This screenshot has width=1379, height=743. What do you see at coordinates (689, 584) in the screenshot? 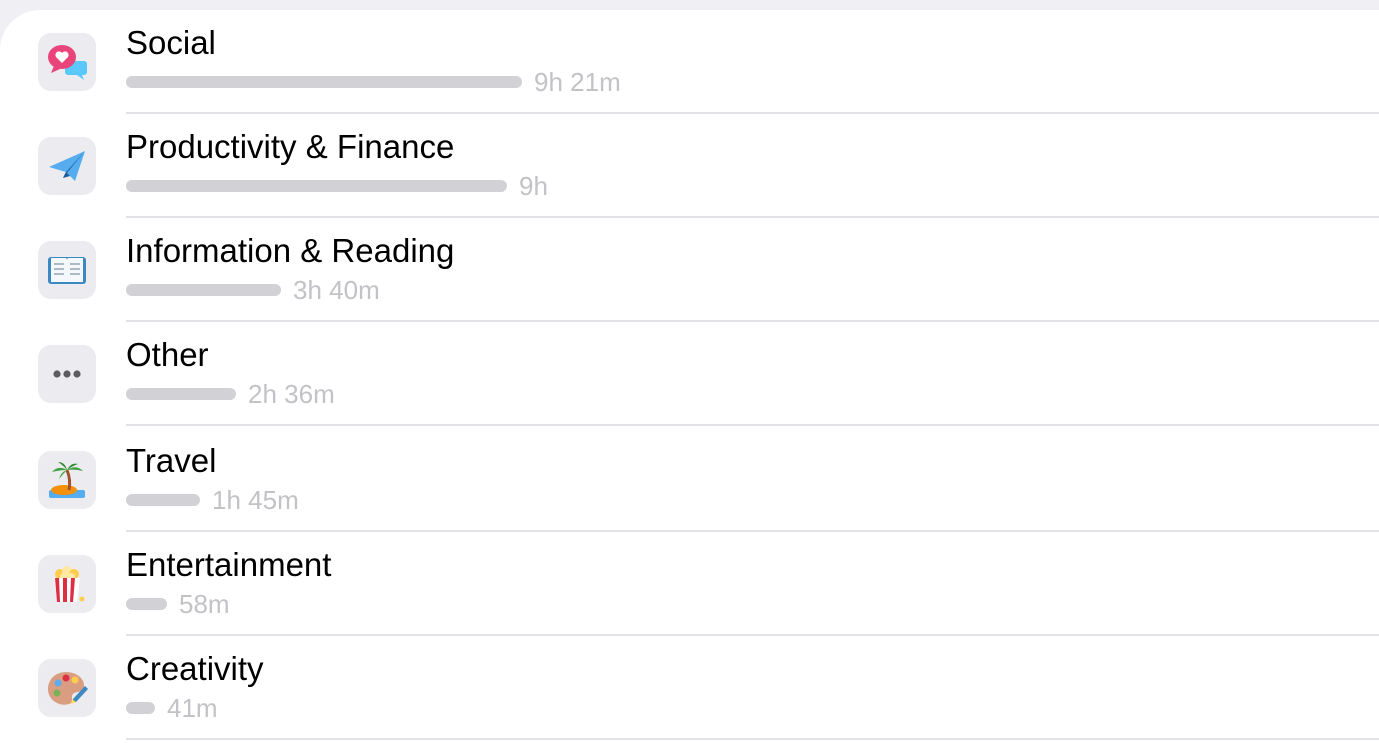
I see `category-row-entertainment: Entertainment 58m` at bounding box center [689, 584].